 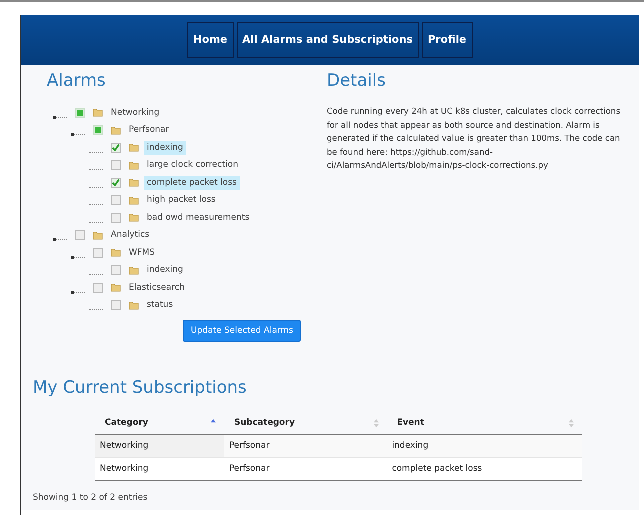 What do you see at coordinates (130, 235) in the screenshot?
I see `tree-item: Analytics` at bounding box center [130, 235].